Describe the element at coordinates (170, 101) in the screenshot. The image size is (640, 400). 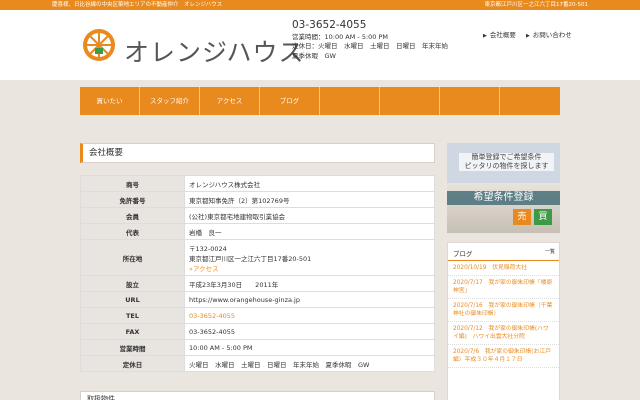
I see `nav-staff: スタッフ紹介` at that location.